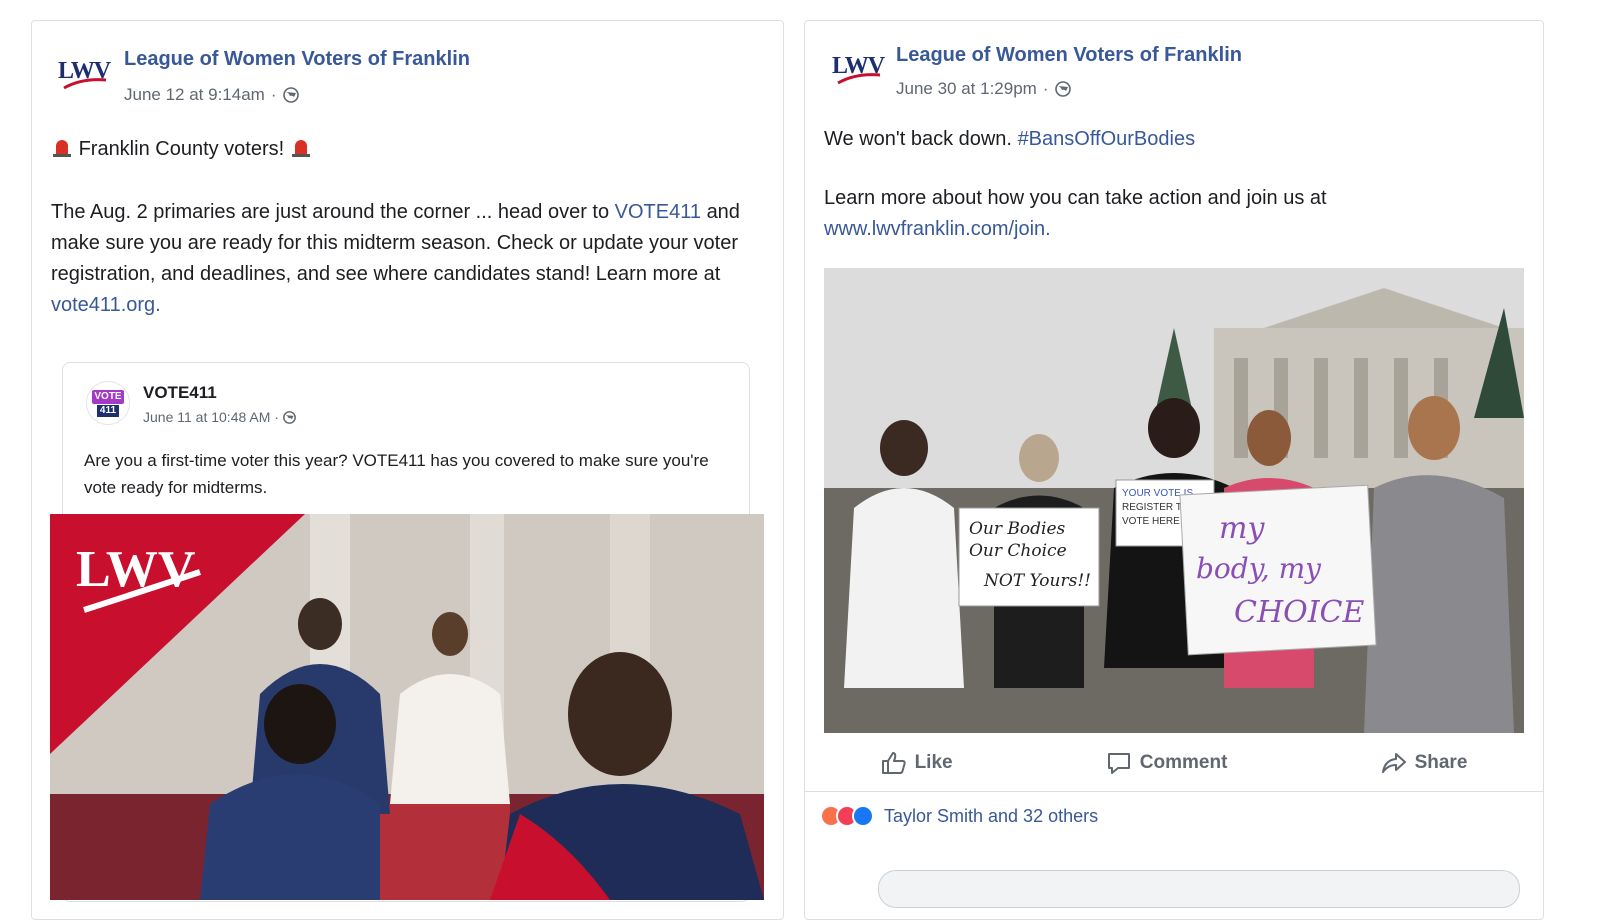 This screenshot has width=1600, height=920. I want to click on svg-text: NOT Yours!!, so click(1037, 581).